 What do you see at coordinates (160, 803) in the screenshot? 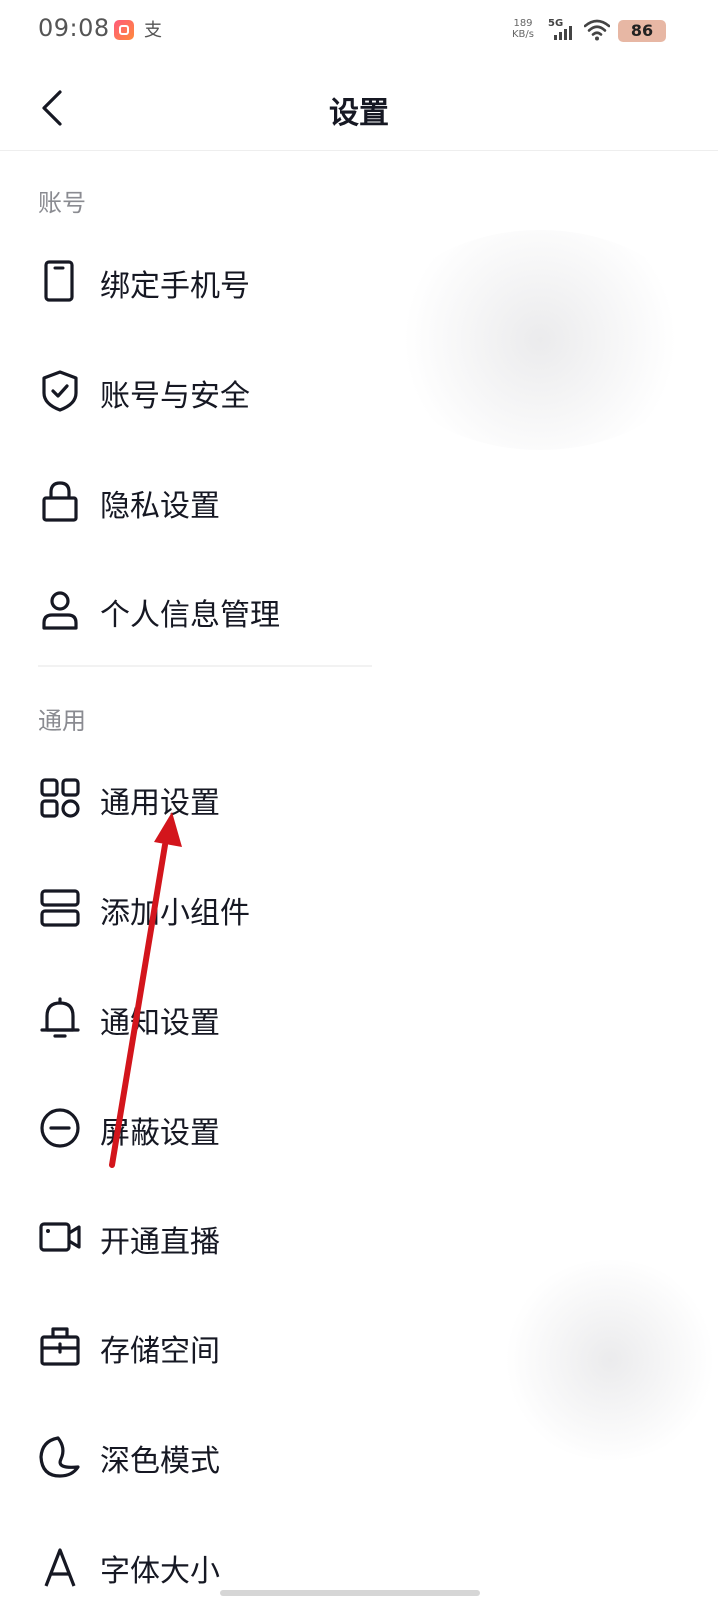
I see `settings-item-label: 通用设置` at bounding box center [160, 803].